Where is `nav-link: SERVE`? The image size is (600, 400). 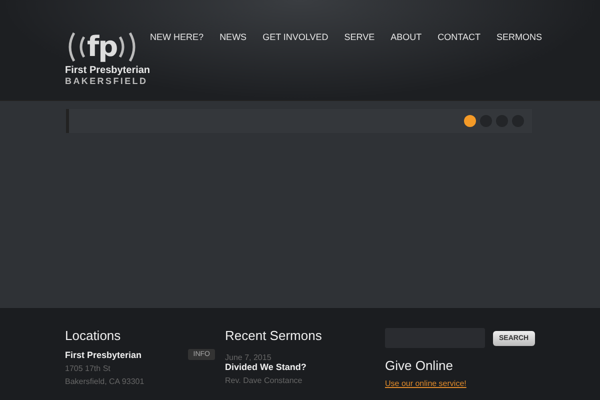
nav-link: SERVE is located at coordinates (359, 37).